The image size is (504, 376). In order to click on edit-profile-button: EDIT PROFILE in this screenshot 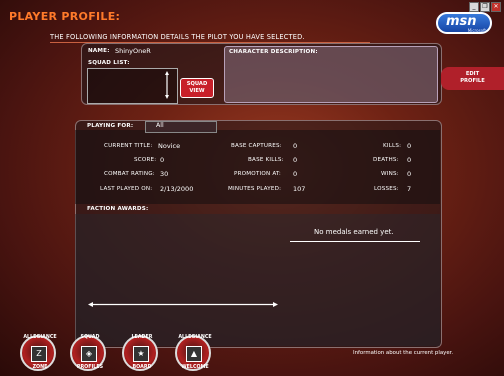, I will do `click(472, 78)`.